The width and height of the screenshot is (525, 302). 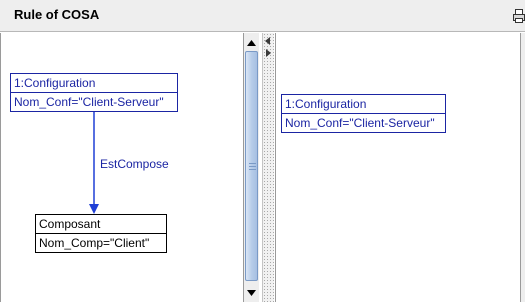 I want to click on title-bar: Rule of COSA, so click(x=262, y=16).